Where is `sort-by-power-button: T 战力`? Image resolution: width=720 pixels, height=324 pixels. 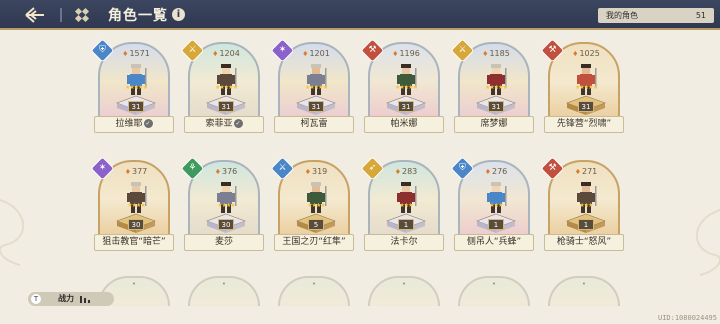 sort-by-power-button: T 战力 is located at coordinates (71, 299).